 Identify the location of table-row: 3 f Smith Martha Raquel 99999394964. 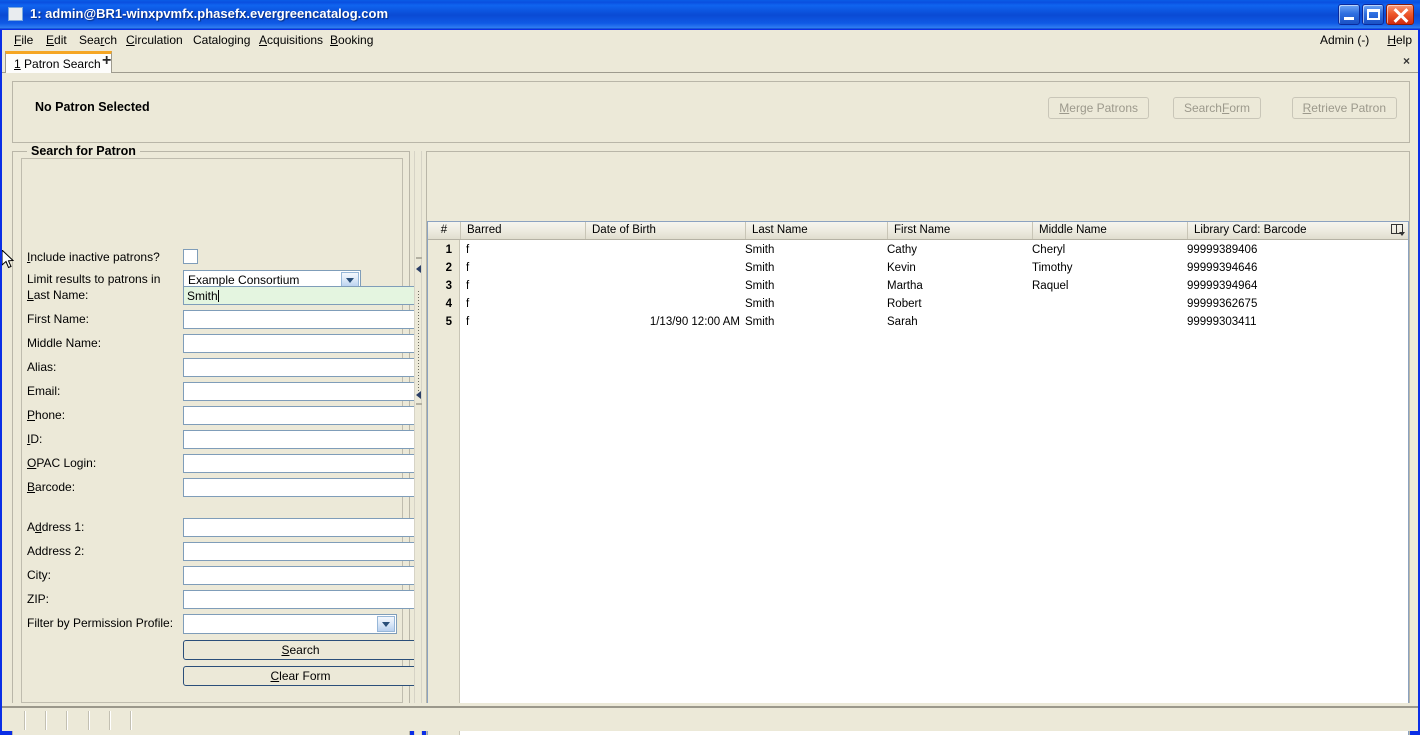
(918, 286).